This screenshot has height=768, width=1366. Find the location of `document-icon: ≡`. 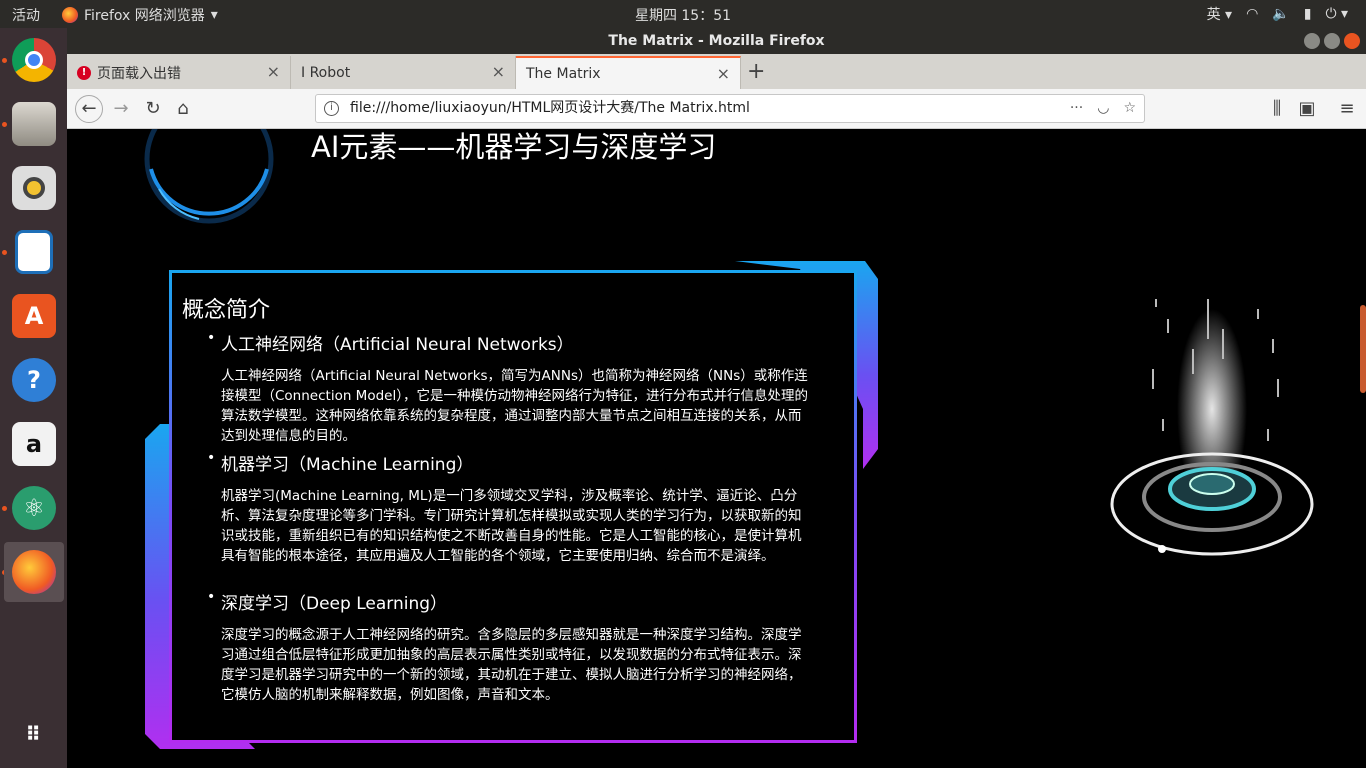

document-icon: ≡ is located at coordinates (34, 252).